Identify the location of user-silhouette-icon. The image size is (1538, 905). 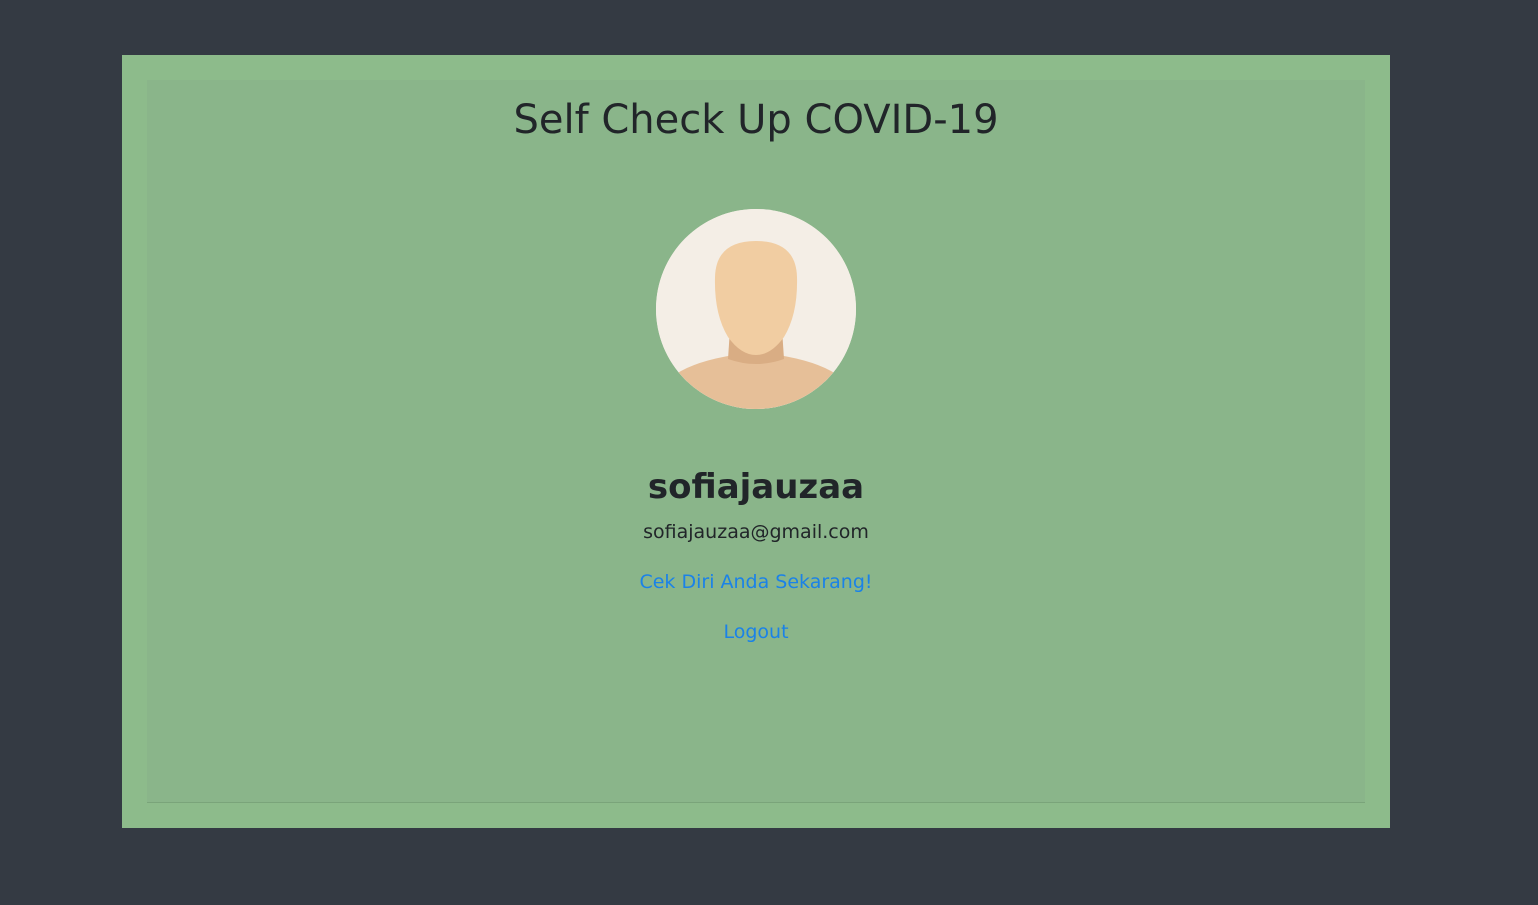
(756, 309).